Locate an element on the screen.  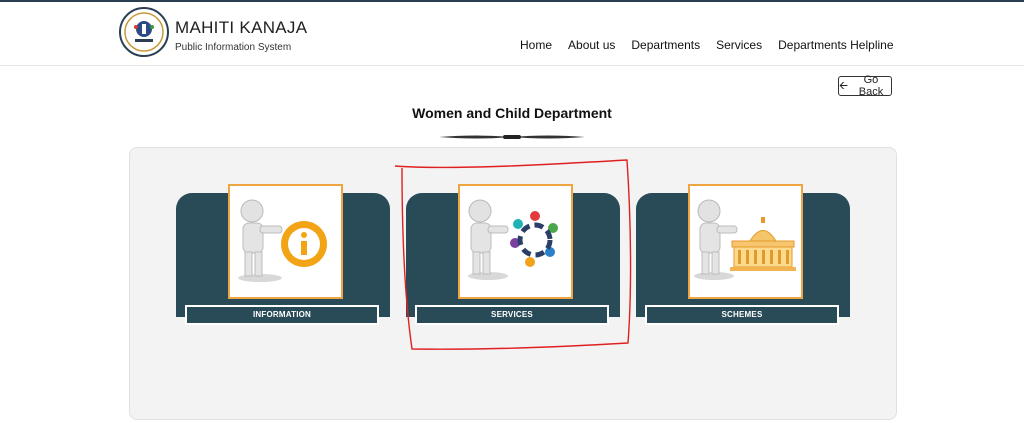
go-back-button: 🡨 Go Back is located at coordinates (865, 86).